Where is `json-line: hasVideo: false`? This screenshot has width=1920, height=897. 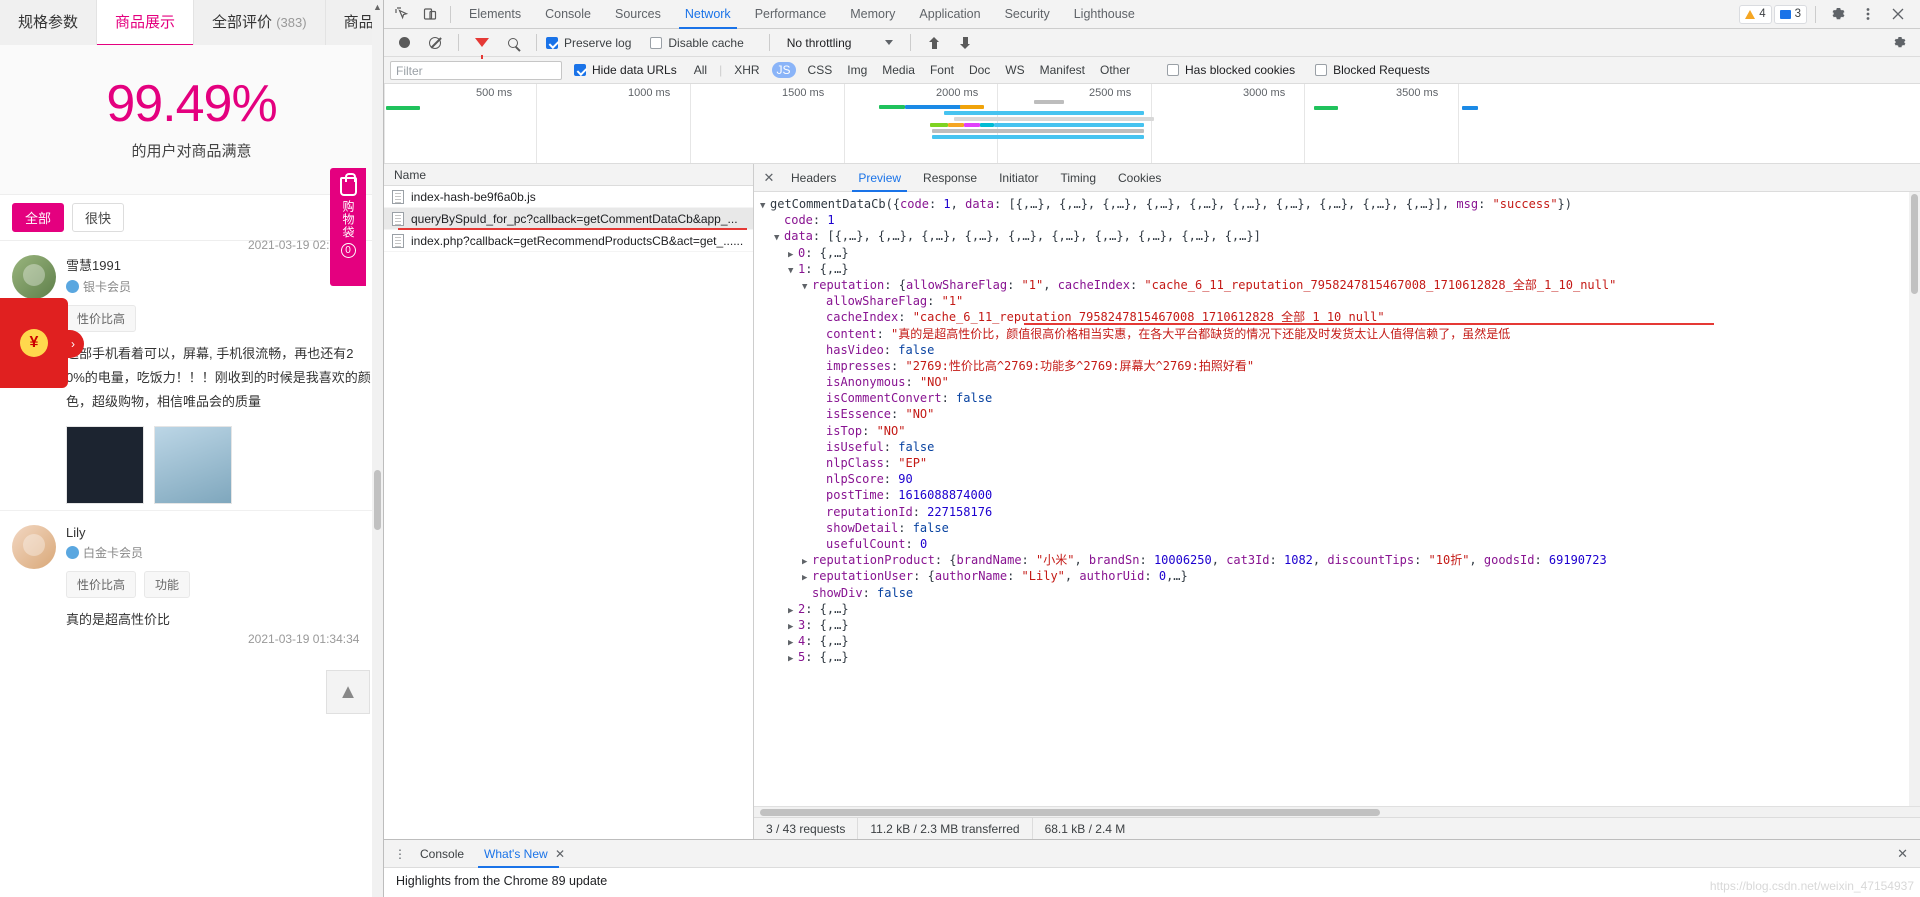
json-line: hasVideo: false is located at coordinates (1337, 350).